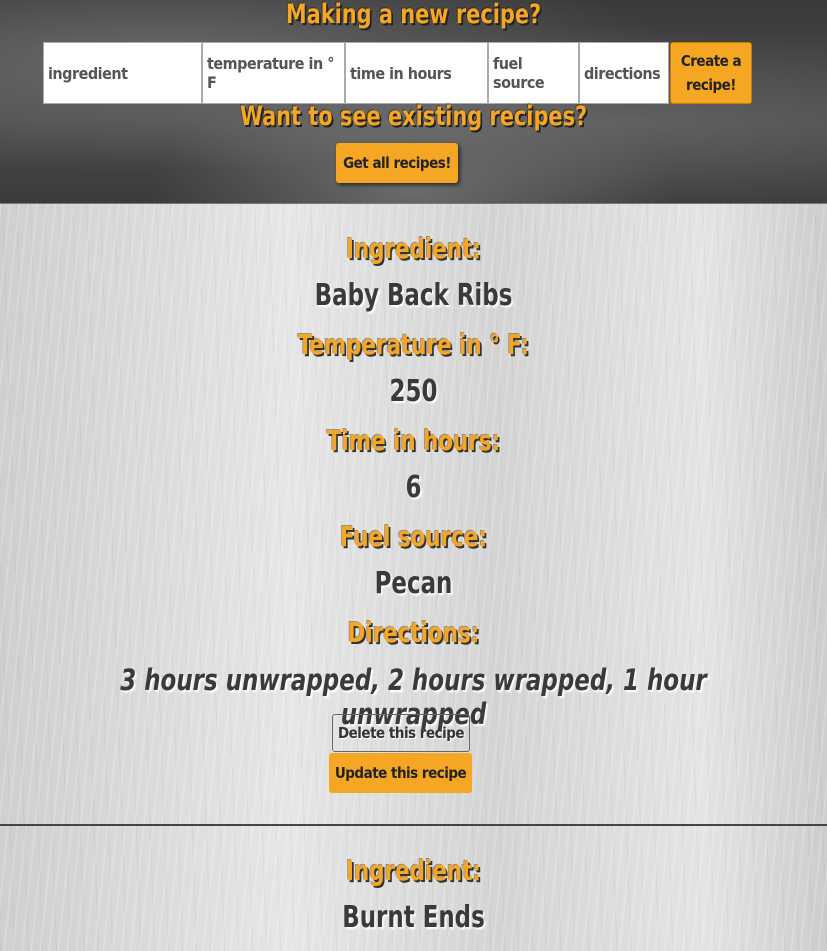 Image resolution: width=827 pixels, height=951 pixels. Describe the element at coordinates (413, 888) in the screenshot. I see `recipe-card: Ingredient: Burnt Ends` at that location.